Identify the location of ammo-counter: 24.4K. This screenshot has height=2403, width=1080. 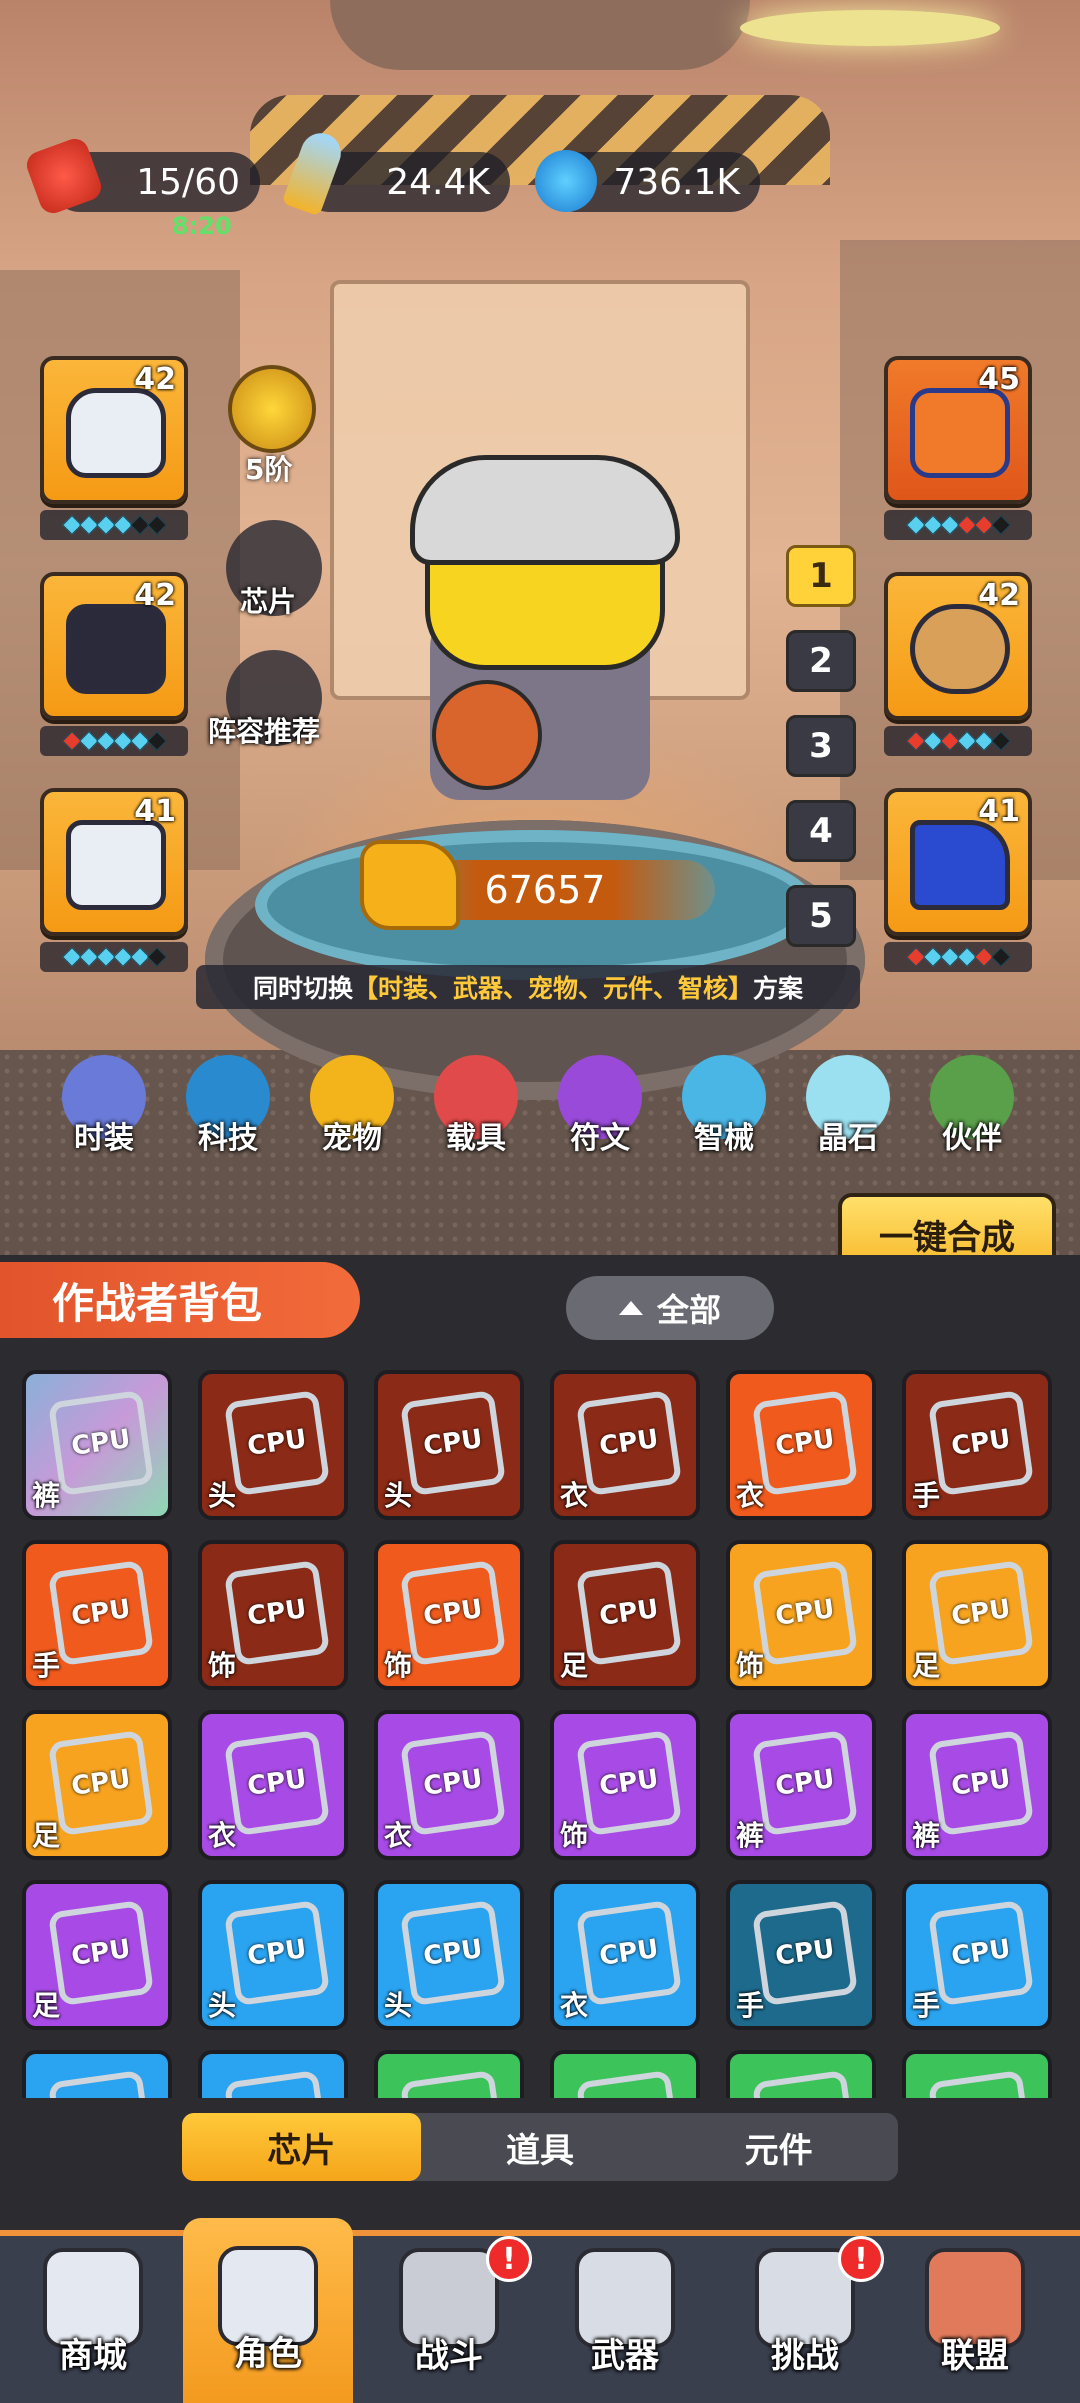
(395, 172).